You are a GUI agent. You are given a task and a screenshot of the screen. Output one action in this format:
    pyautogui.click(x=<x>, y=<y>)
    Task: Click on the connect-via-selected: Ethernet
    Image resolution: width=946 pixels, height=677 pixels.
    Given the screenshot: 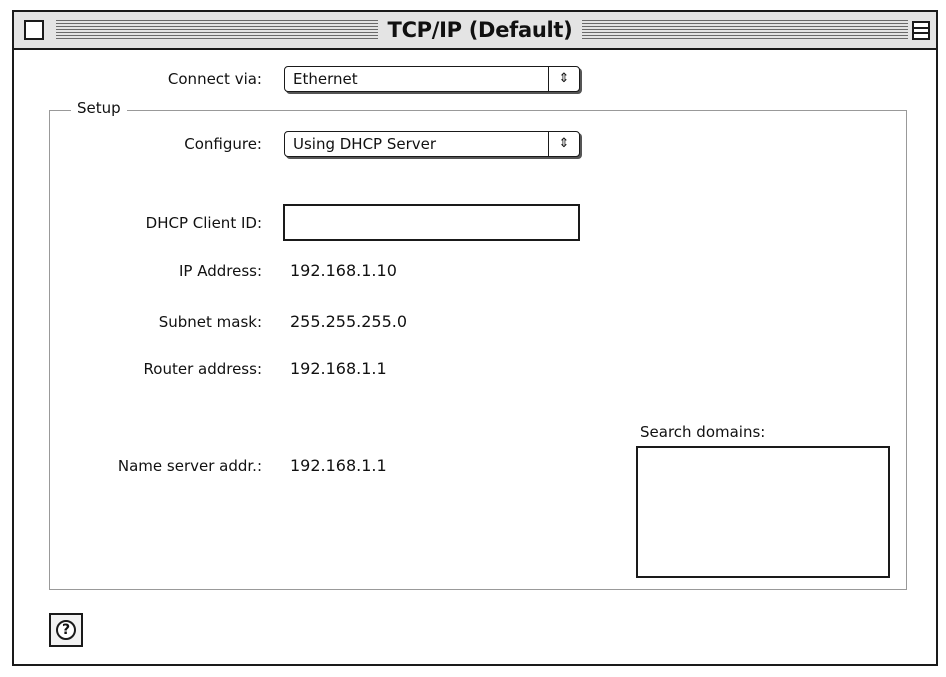 What is the action you would take?
    pyautogui.click(x=325, y=79)
    